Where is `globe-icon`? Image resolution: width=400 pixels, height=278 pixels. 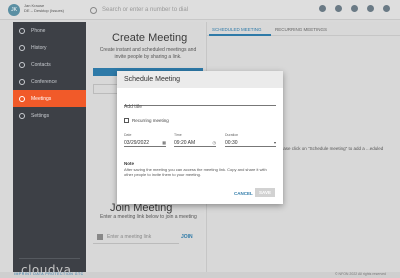
globe-icon is located at coordinates (354, 8).